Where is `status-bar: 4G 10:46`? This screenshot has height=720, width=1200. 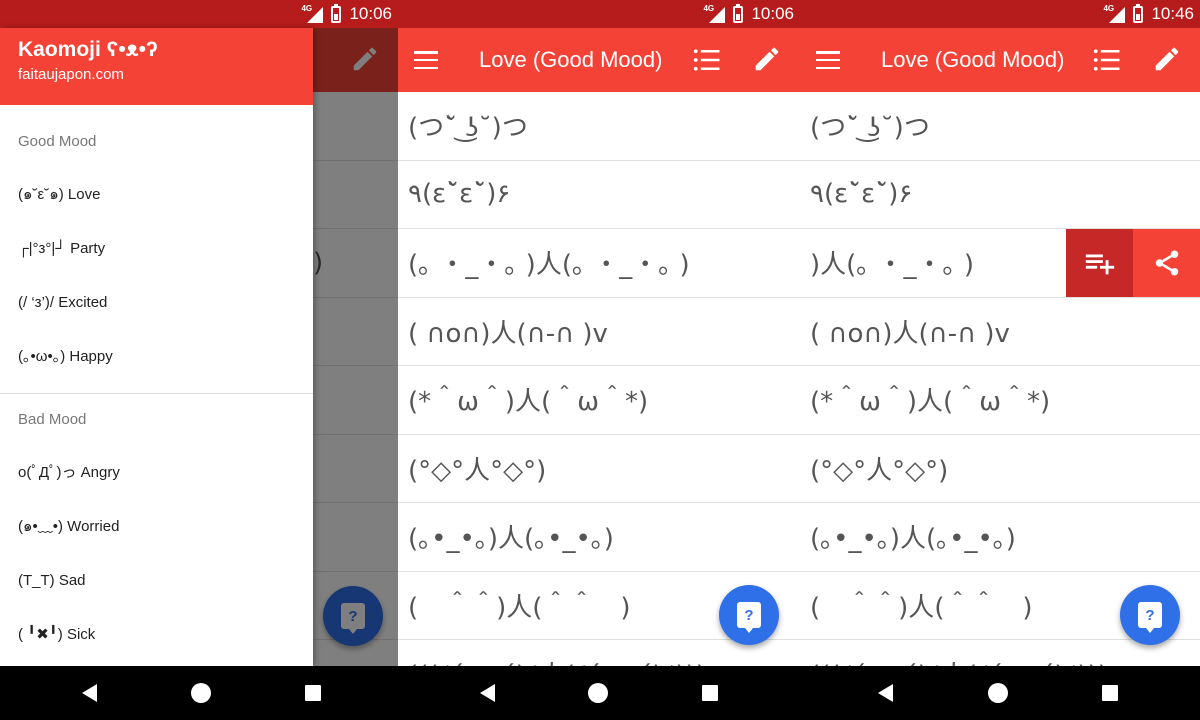
status-bar: 4G 10:46 is located at coordinates (1000, 14).